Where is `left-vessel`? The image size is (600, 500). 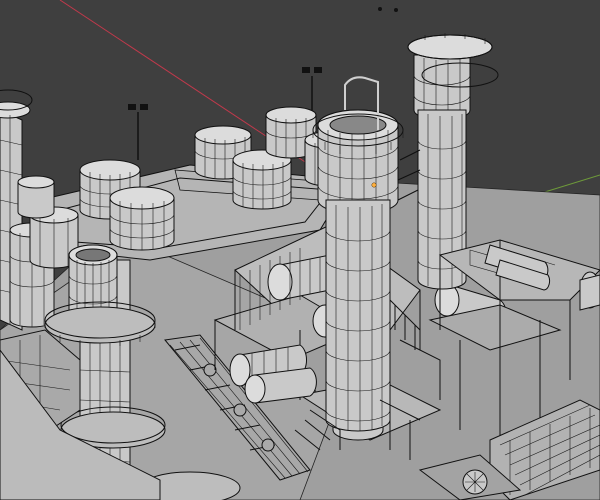 left-vessel is located at coordinates (36, 197).